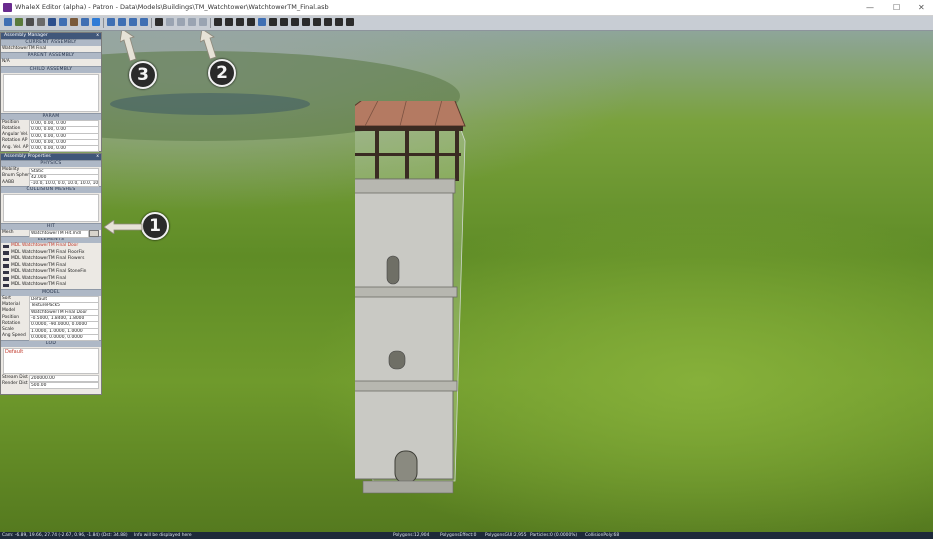 This screenshot has height=539, width=933. Describe the element at coordinates (7, 7) in the screenshot. I see `app-logo-icon` at that location.